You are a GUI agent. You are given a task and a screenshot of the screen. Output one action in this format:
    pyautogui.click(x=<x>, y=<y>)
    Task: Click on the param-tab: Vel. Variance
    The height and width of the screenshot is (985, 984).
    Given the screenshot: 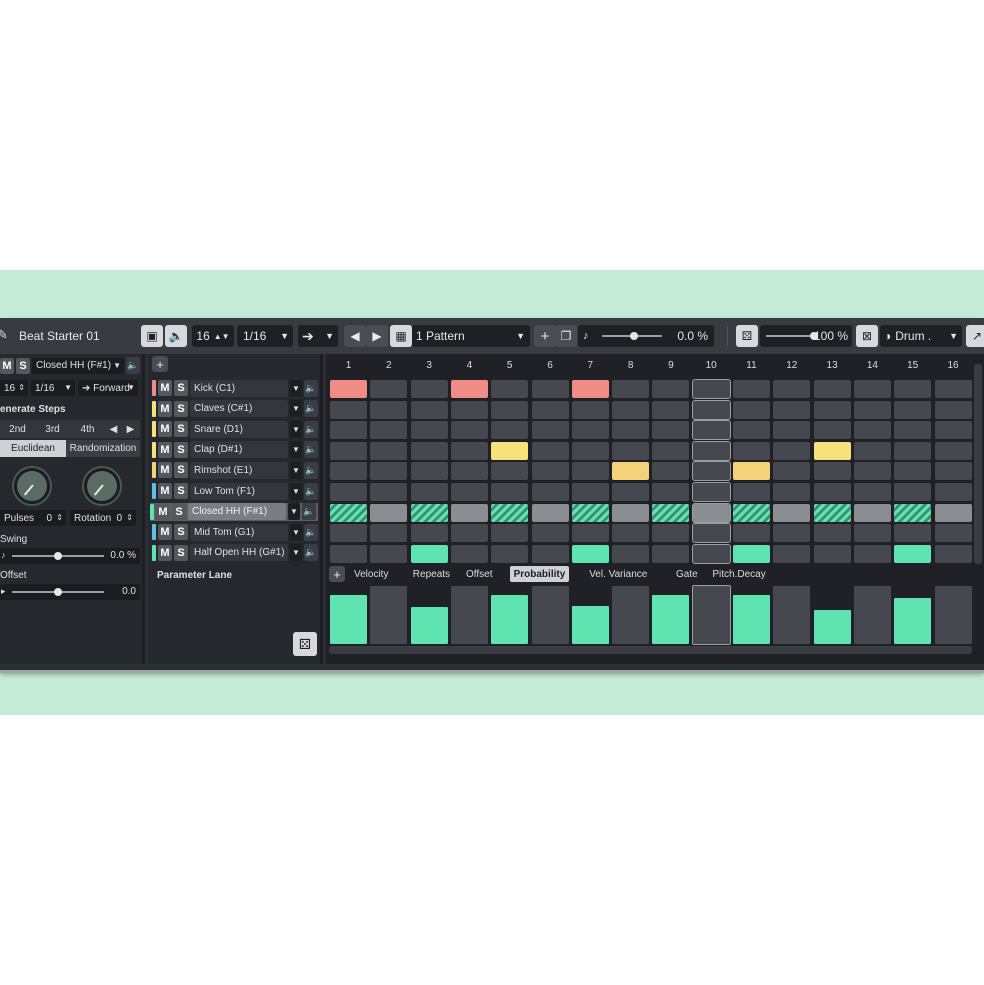 What is the action you would take?
    pyautogui.click(x=618, y=574)
    